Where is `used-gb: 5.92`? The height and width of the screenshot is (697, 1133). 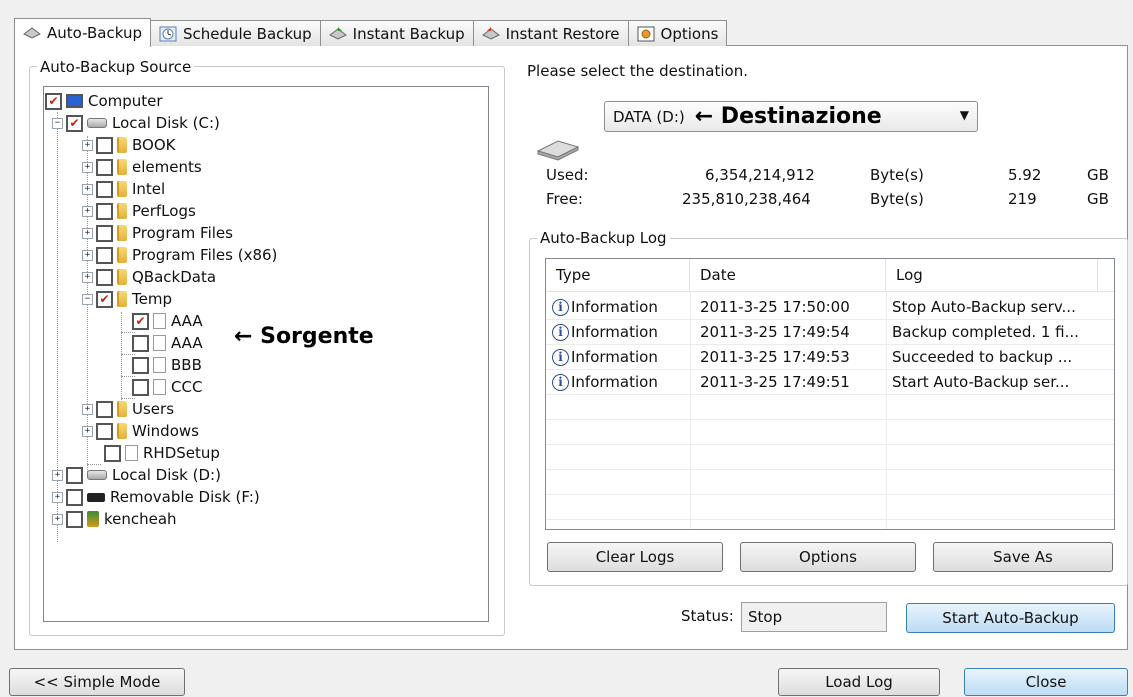
used-gb: 5.92 is located at coordinates (1025, 175).